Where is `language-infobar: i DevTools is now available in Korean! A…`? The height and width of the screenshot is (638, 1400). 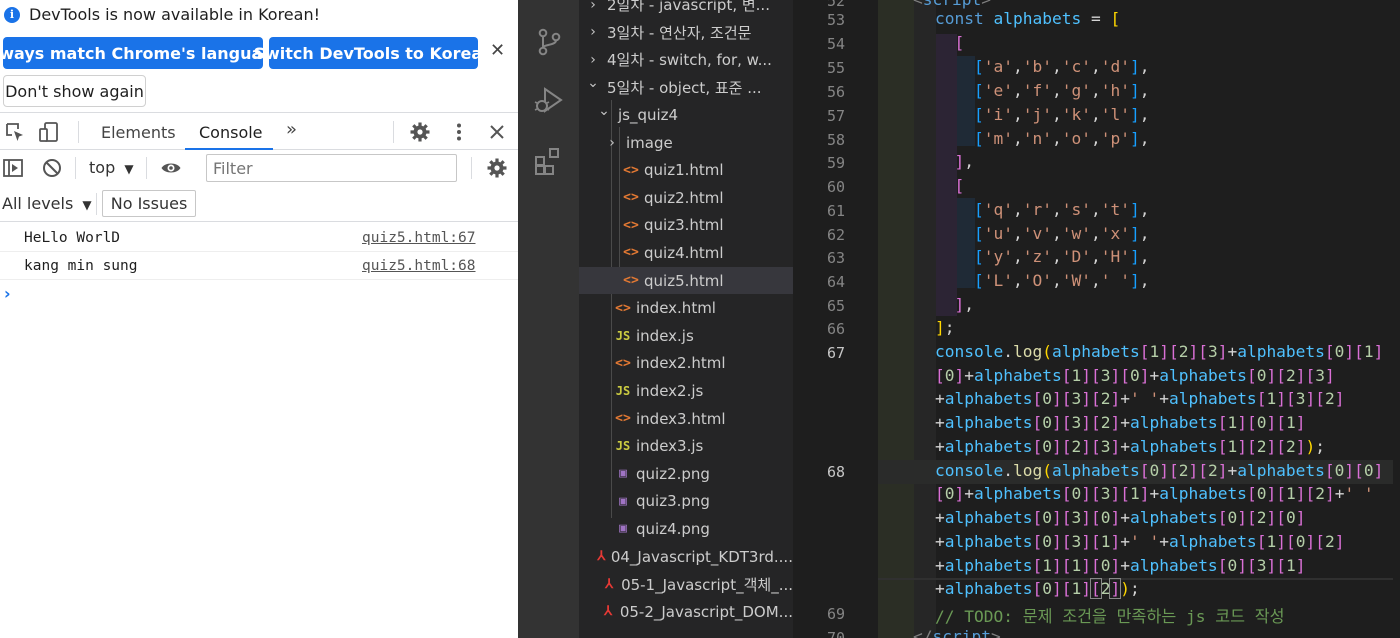
language-infobar: i DevTools is now available in Korean! A… is located at coordinates (259, 56).